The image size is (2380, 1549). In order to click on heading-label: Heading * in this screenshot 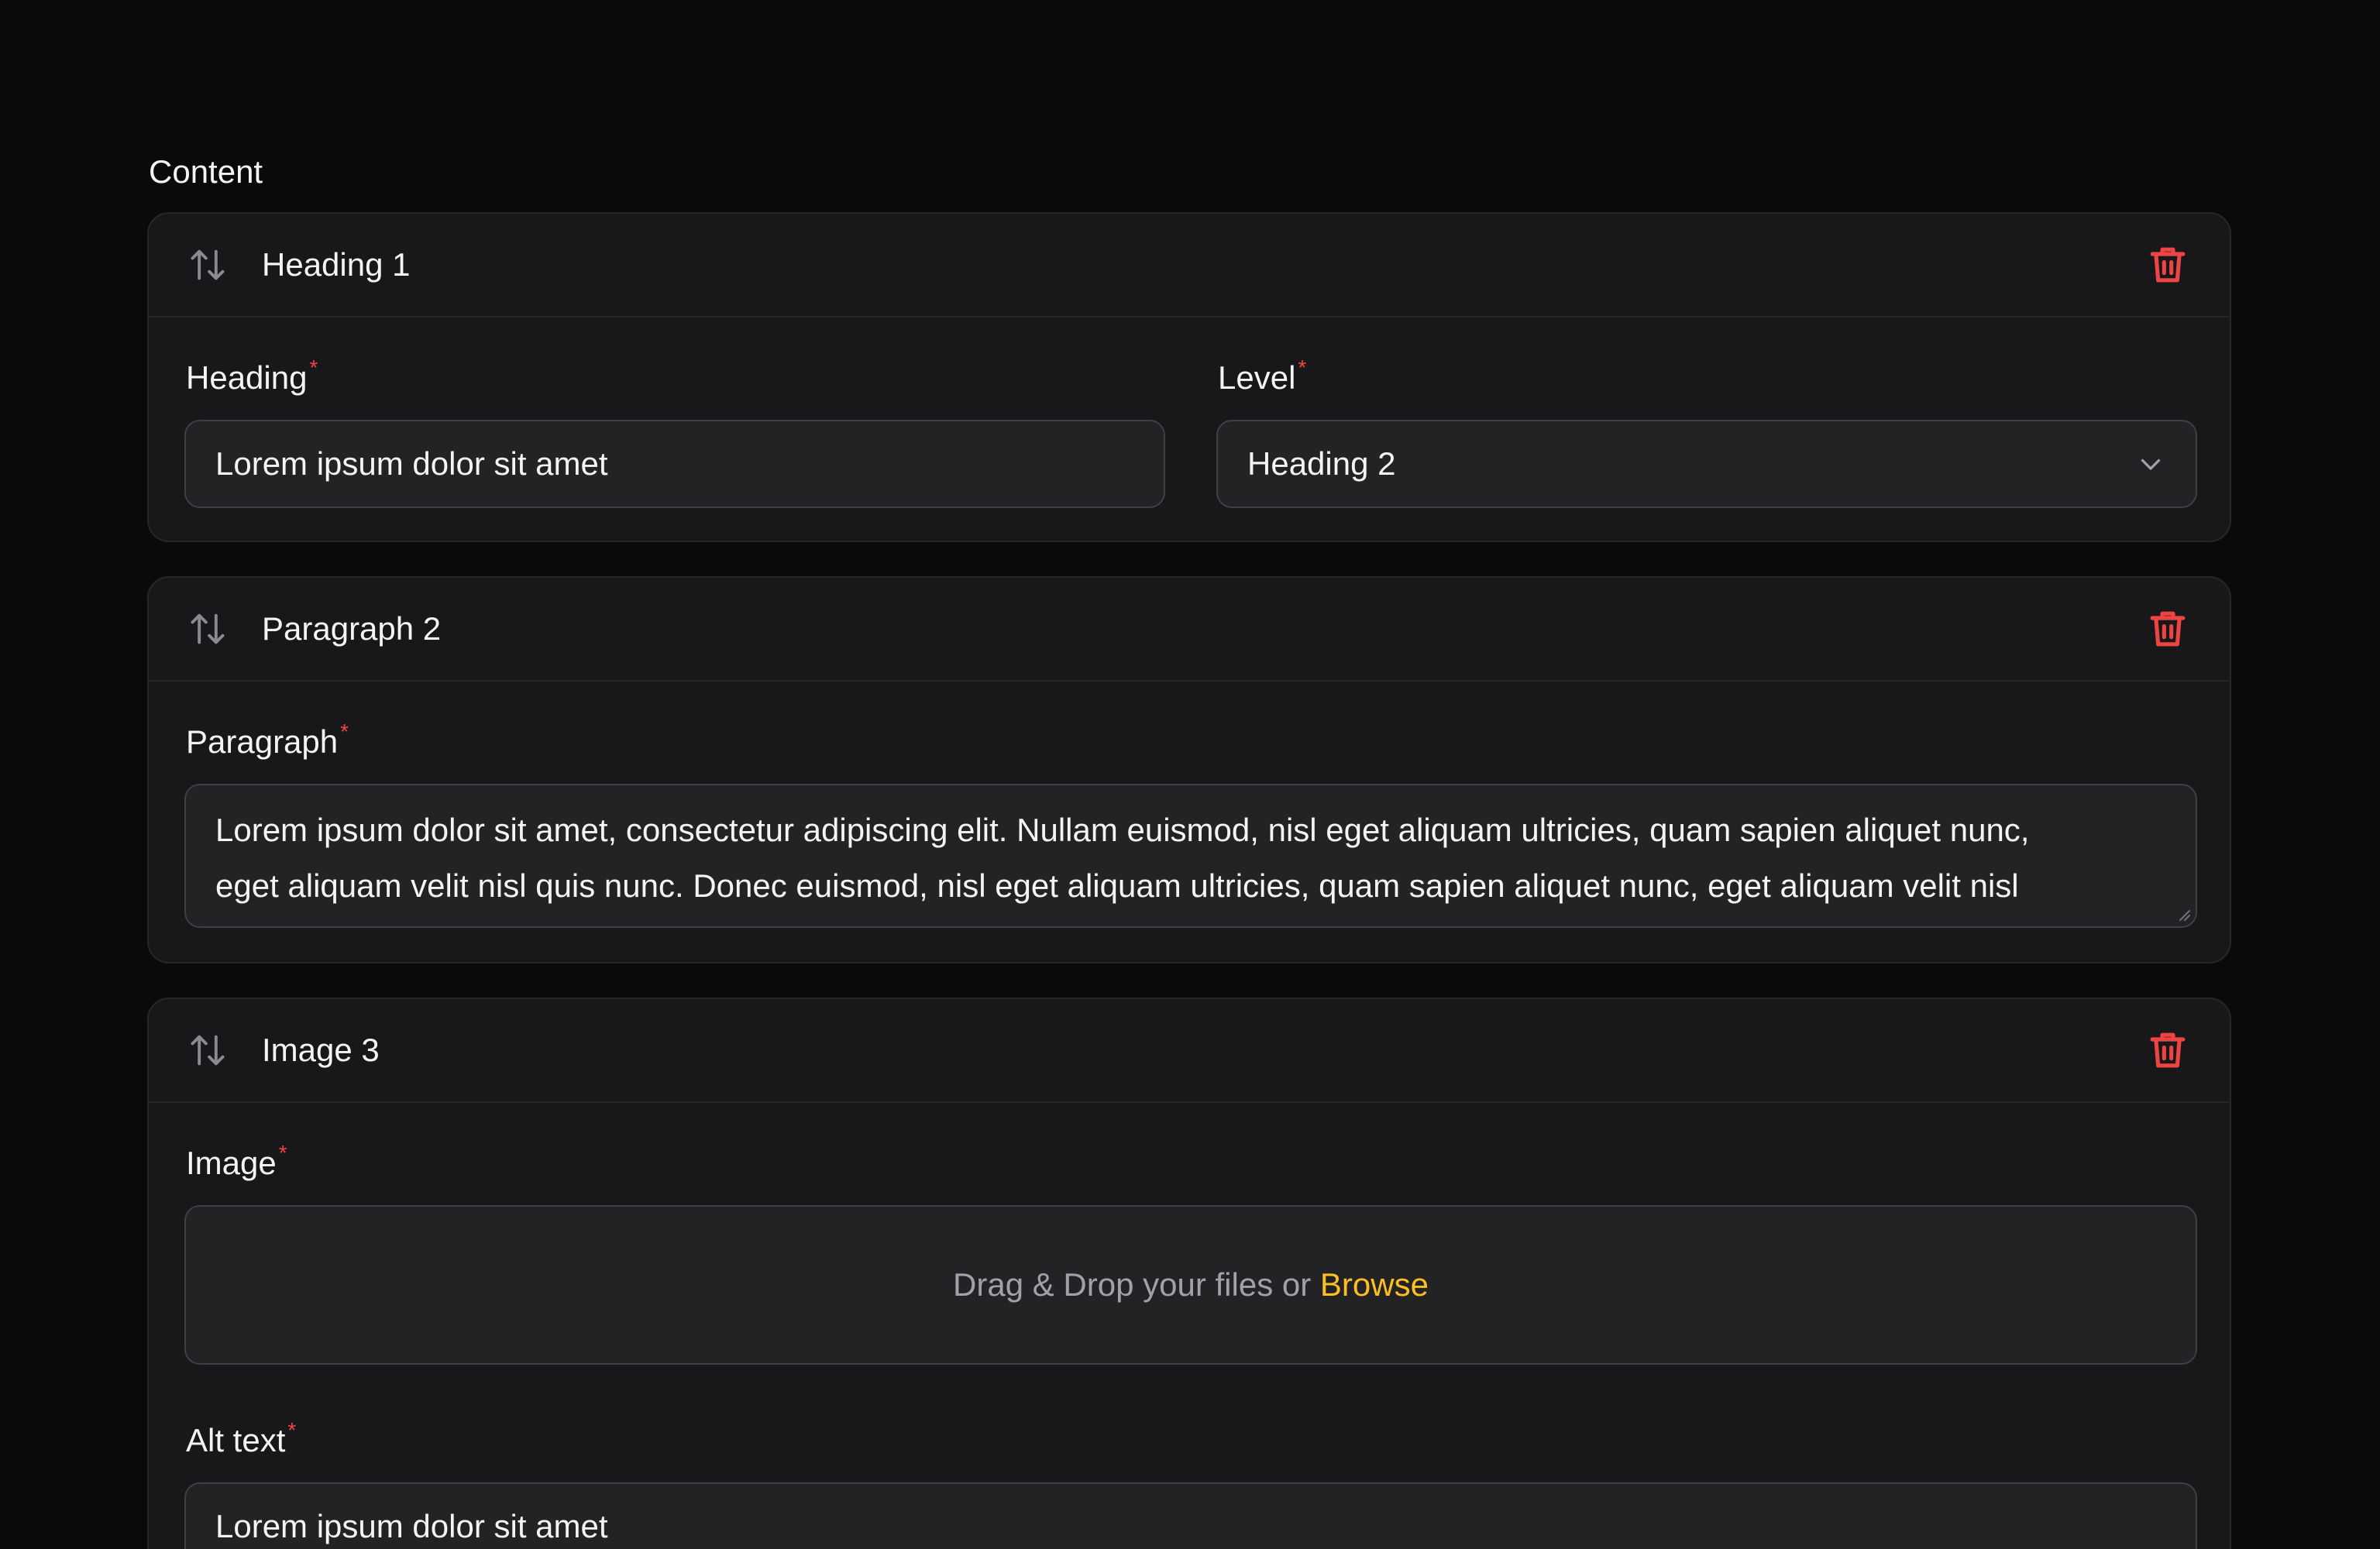, I will do `click(252, 375)`.